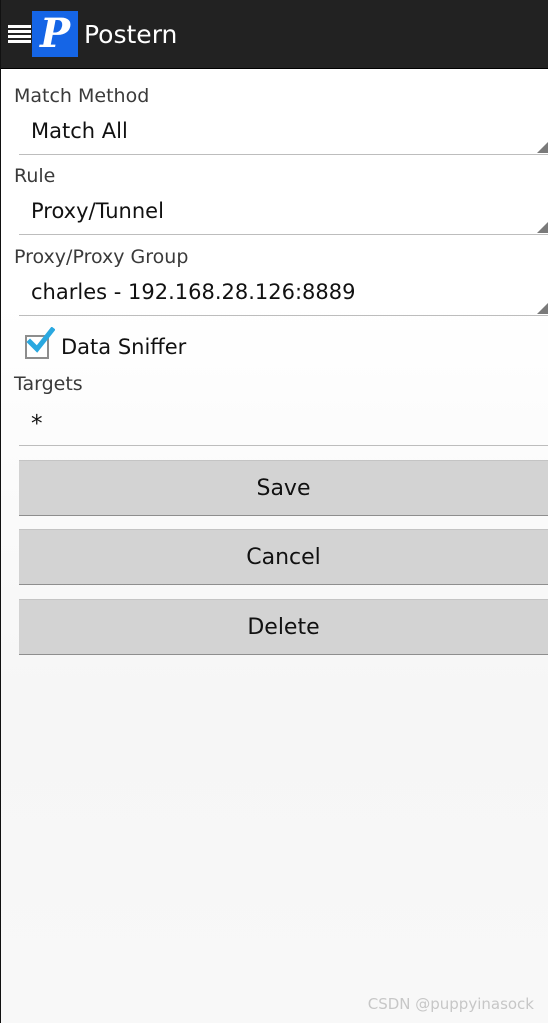  Describe the element at coordinates (101, 257) in the screenshot. I see `proxy-group-label: Proxy/Proxy Group` at that location.